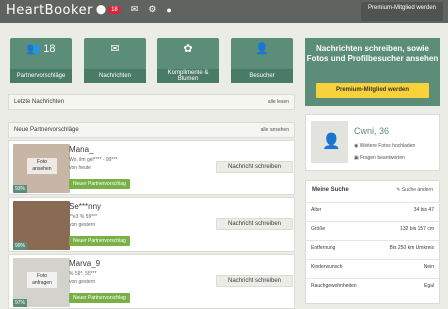 The image size is (448, 309). I want to click on view-all-link: alle ansehen, so click(275, 130).